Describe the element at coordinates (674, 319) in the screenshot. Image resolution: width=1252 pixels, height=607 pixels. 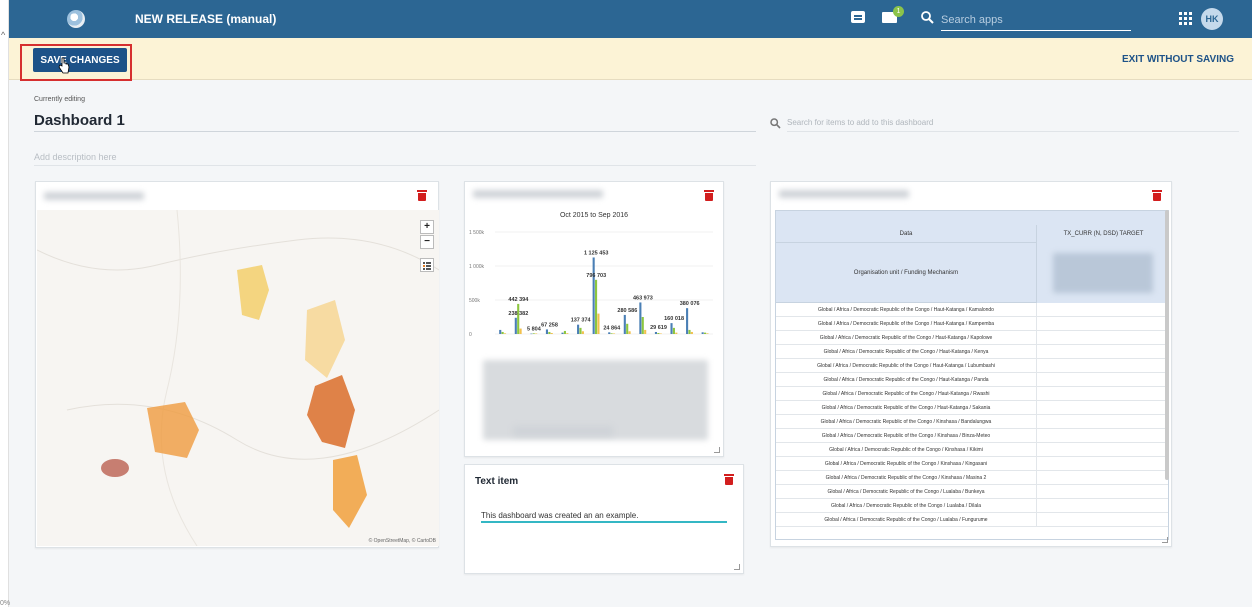
I see `data-label: 160 018` at that location.